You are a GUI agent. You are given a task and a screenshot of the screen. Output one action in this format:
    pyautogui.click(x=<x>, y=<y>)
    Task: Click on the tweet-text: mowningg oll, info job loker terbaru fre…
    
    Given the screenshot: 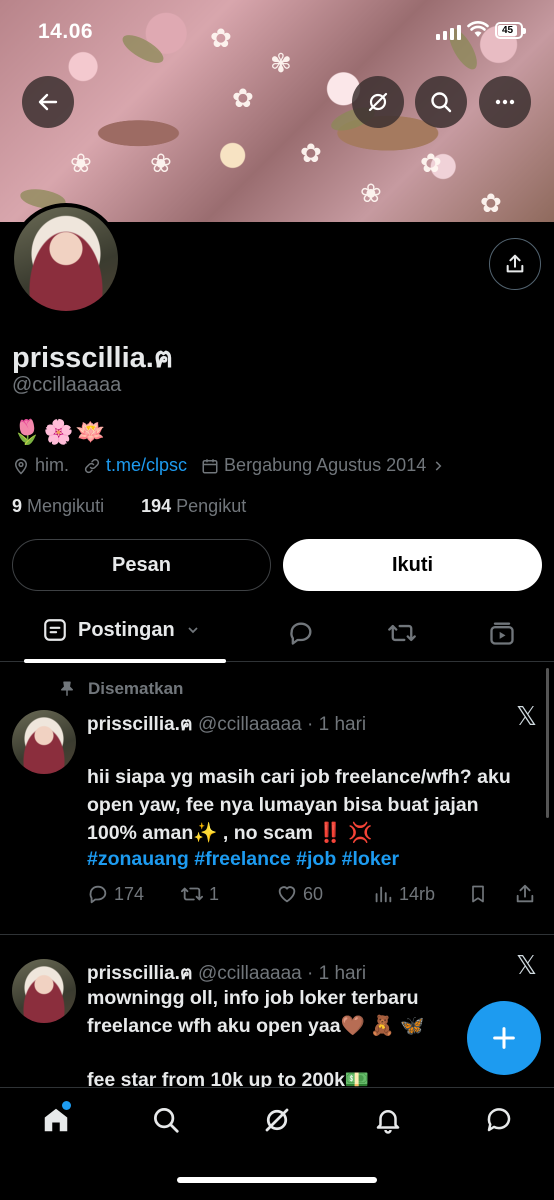 What is the action you would take?
    pyautogui.click(x=256, y=1012)
    